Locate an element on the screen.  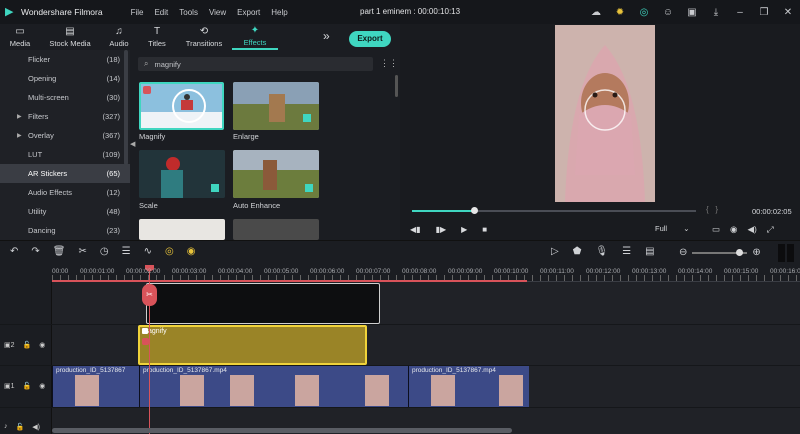
track-header-2: ▣2 🔓 ◉ is located at coordinates (24, 345).